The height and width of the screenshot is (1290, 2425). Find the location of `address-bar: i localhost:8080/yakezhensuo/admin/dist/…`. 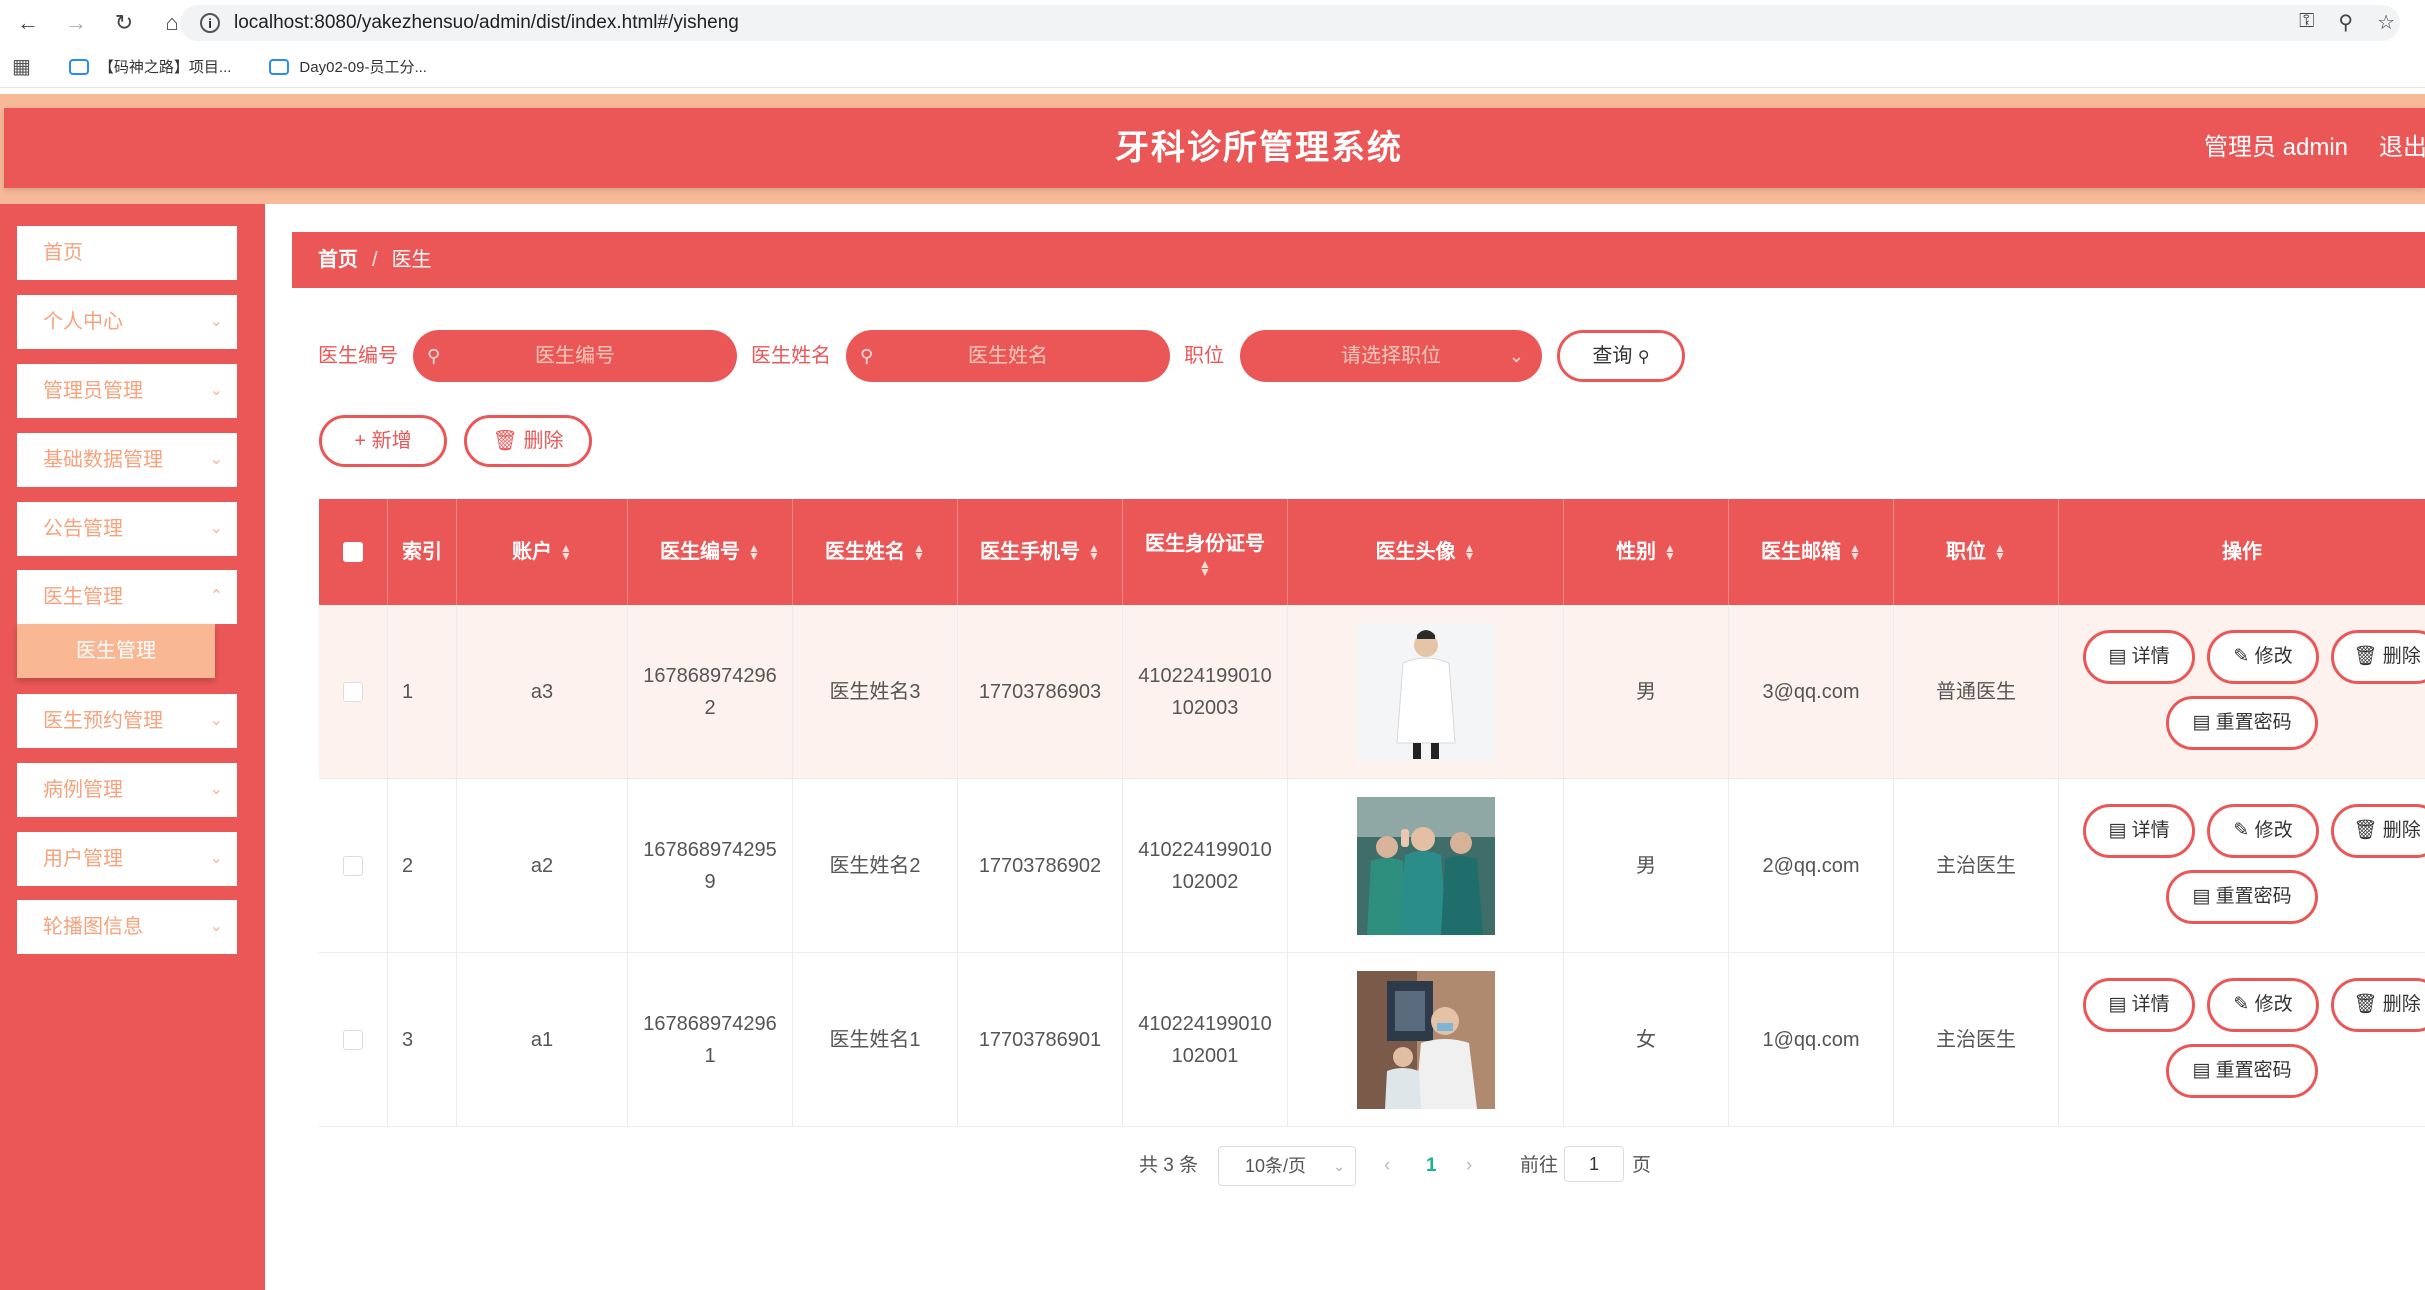

address-bar: i localhost:8080/yakezhensuo/admin/dist/… is located at coordinates (1290, 23).